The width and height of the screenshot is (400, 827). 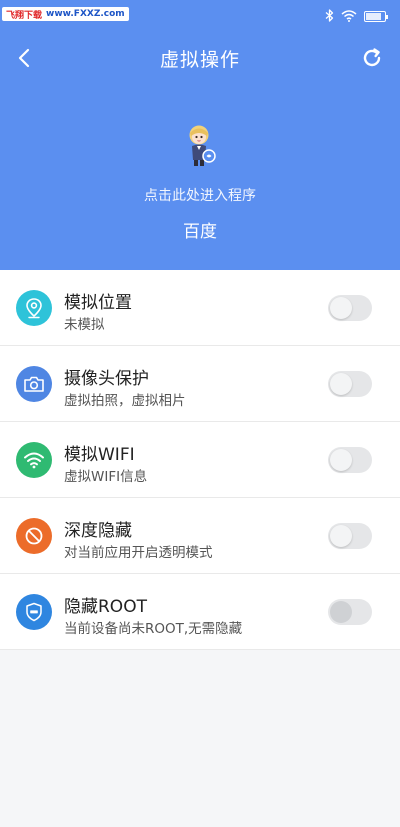 What do you see at coordinates (200, 14) in the screenshot?
I see `status-bar: 飞翔下载 www.FXXZ.com` at bounding box center [200, 14].